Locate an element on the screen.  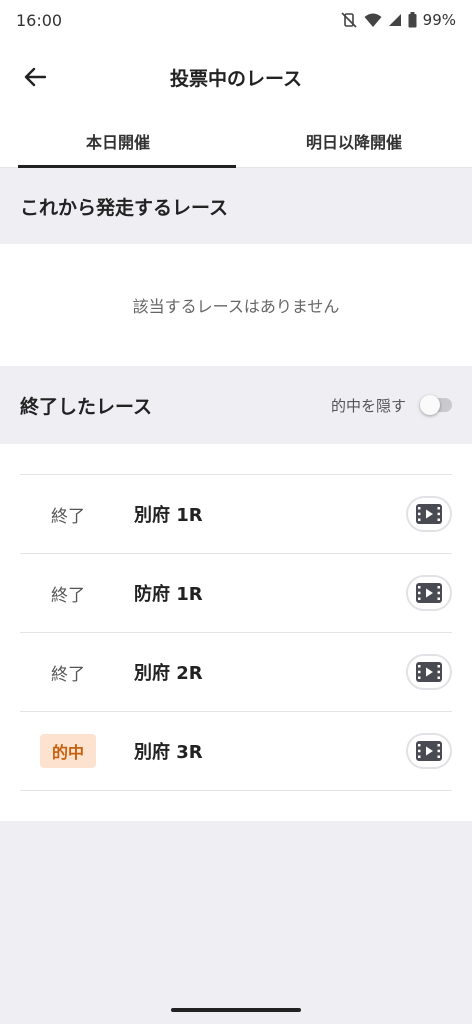
wifi-icon is located at coordinates (373, 20).